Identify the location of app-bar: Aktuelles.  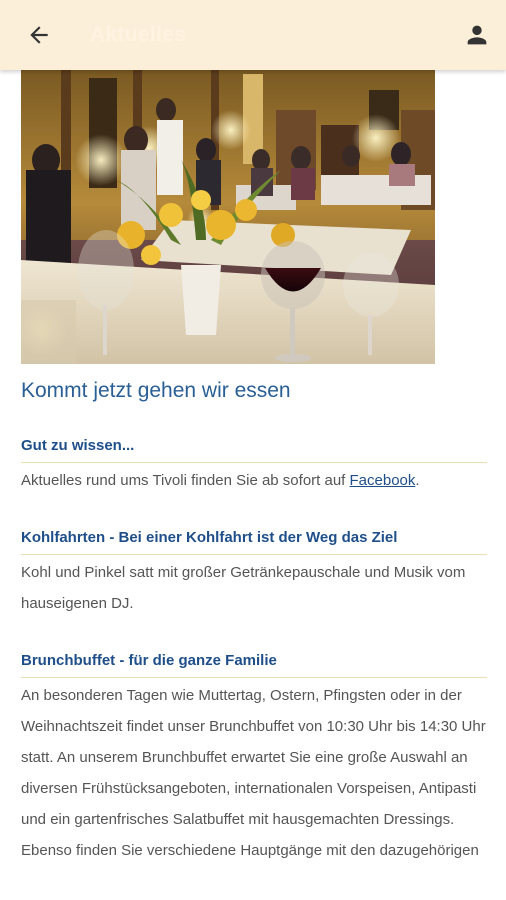
(253, 35).